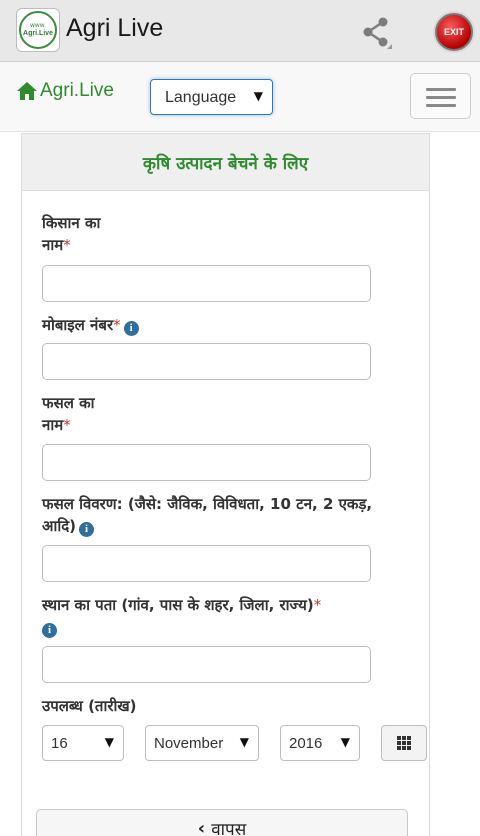 Image resolution: width=480 pixels, height=836 pixels. Describe the element at coordinates (77, 90) in the screenshot. I see `brand-text: Agri.Live` at that location.